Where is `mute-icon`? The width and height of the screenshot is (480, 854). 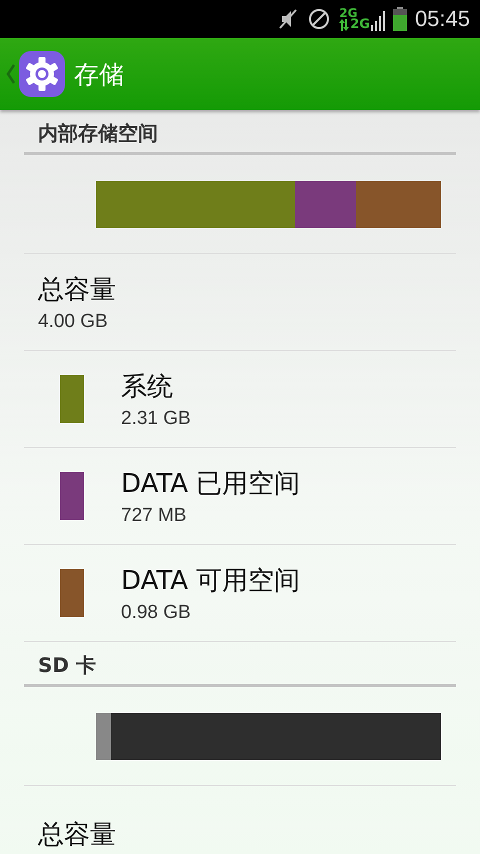 mute-icon is located at coordinates (288, 19).